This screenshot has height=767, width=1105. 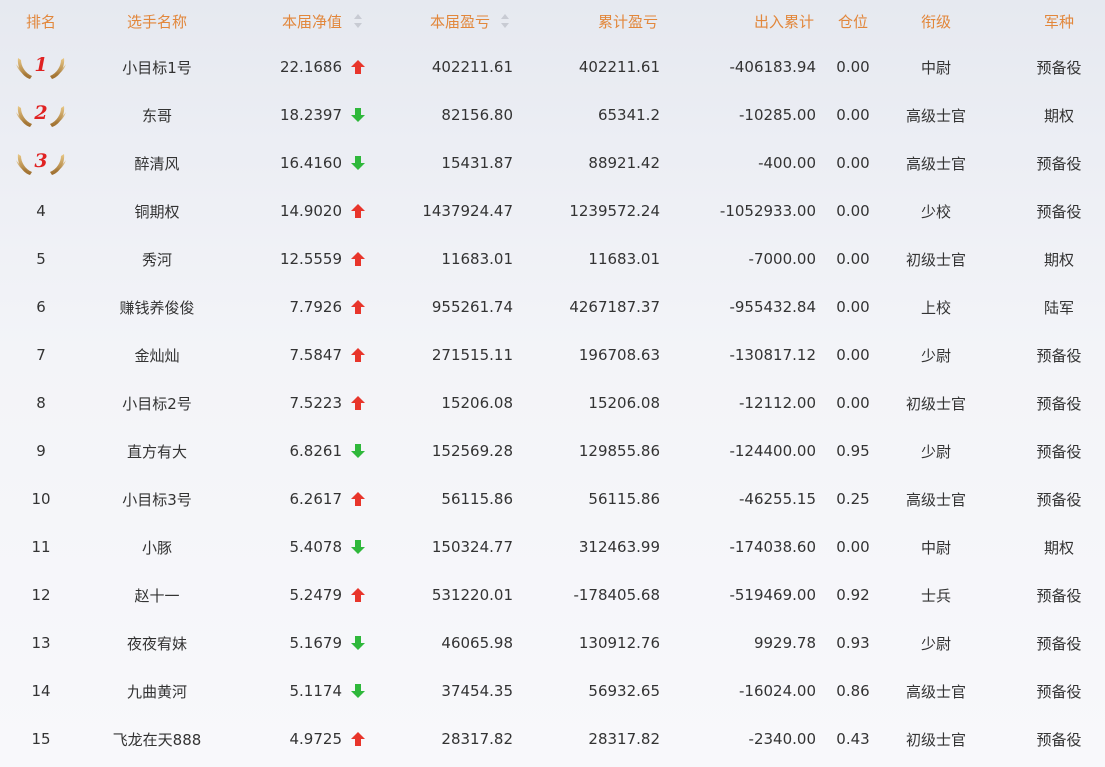 What do you see at coordinates (41, 163) in the screenshot?
I see `medal-badge: 3` at bounding box center [41, 163].